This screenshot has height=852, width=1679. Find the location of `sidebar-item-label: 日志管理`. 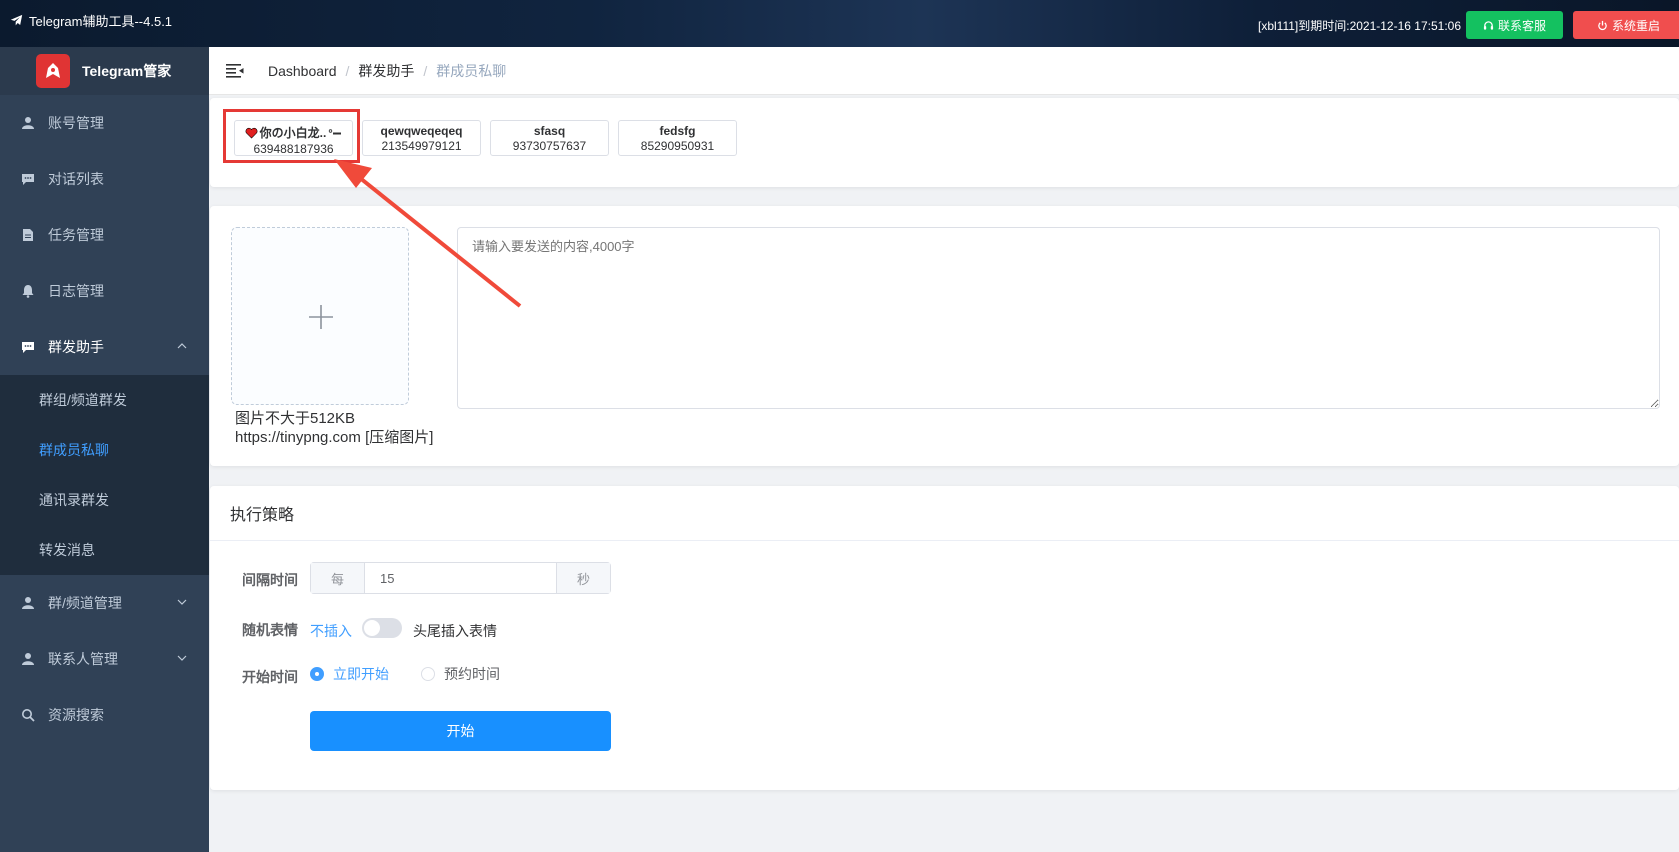

sidebar-item-label: 日志管理 is located at coordinates (76, 291).